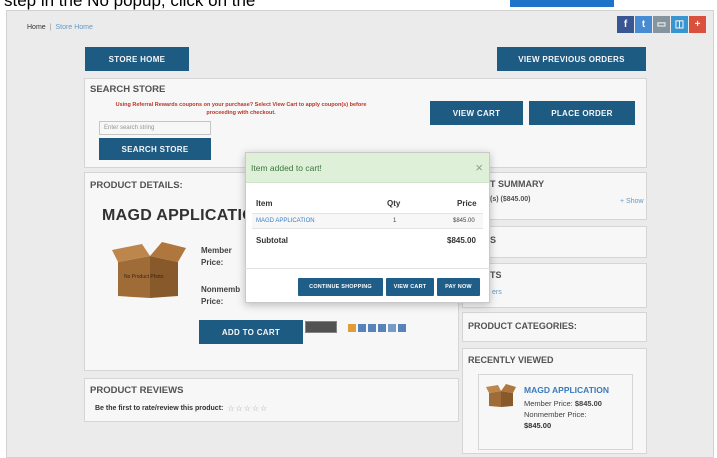 The image size is (717, 458). What do you see at coordinates (464, 221) in the screenshot?
I see `cart-line-price: $845.00` at bounding box center [464, 221].